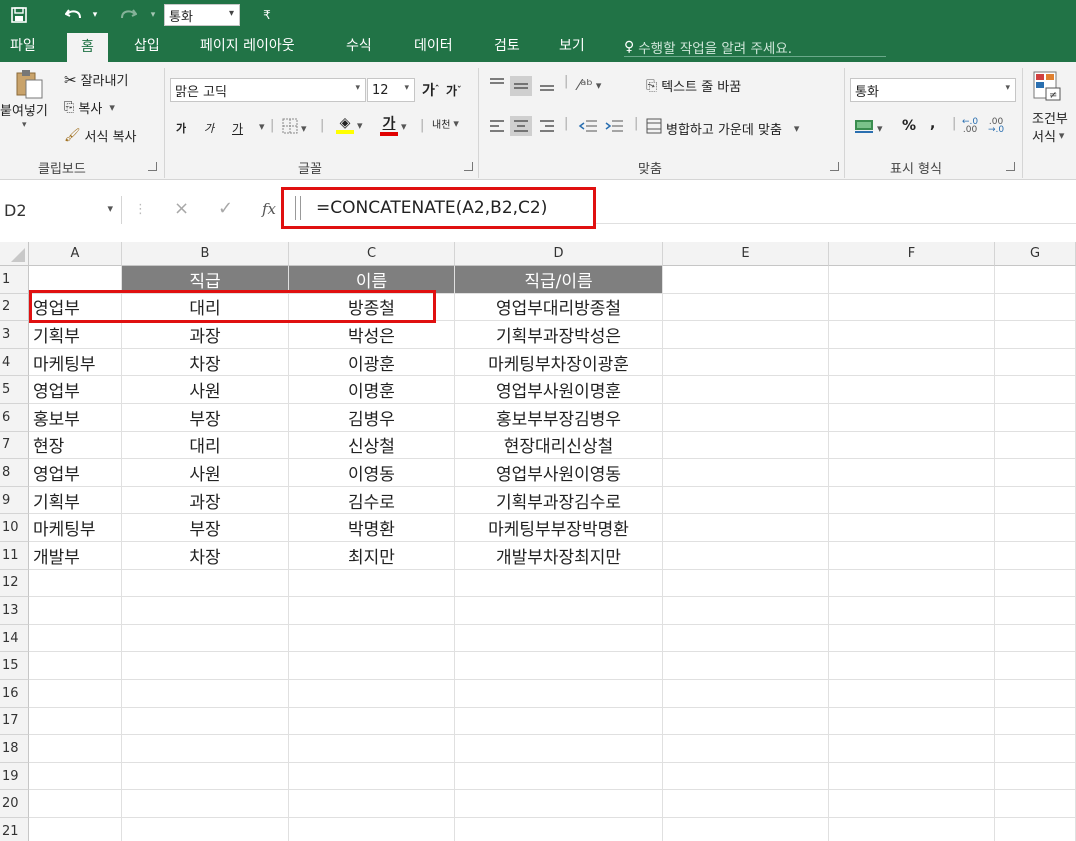 Image resolution: width=1076 pixels, height=841 pixels. I want to click on align-center-icon, so click(521, 126).